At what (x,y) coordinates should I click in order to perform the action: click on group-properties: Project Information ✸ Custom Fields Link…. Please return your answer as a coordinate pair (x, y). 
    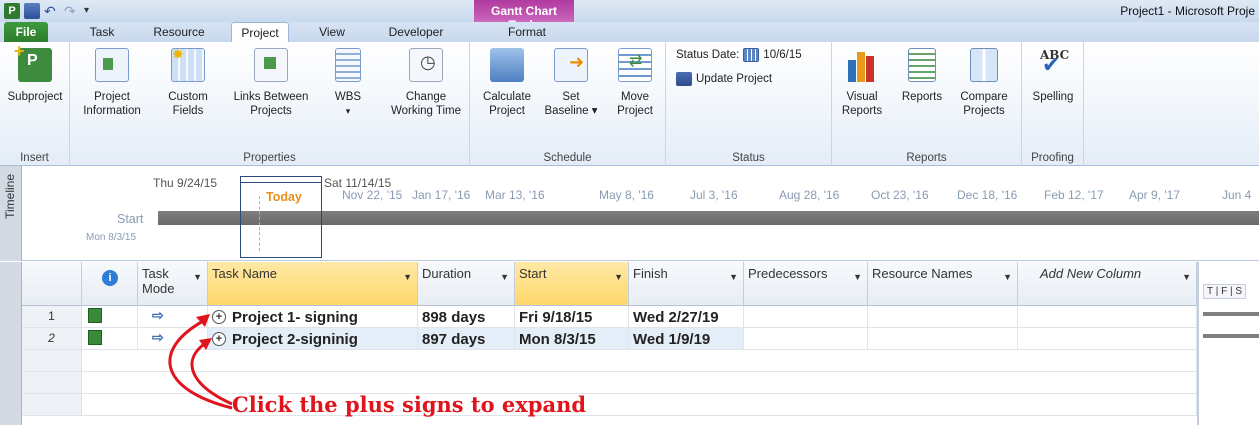
    Looking at the image, I should click on (270, 104).